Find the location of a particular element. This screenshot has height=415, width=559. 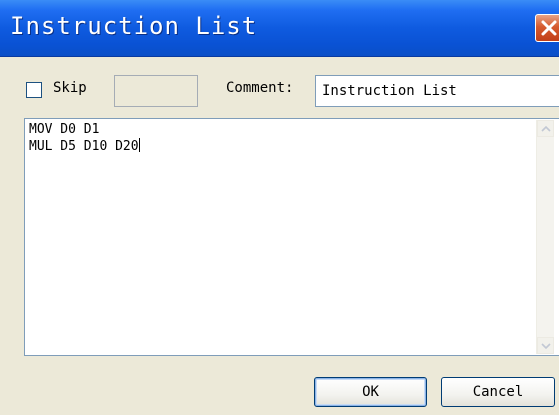

editor-line: MUL D5 D10 D20 is located at coordinates (84, 146).